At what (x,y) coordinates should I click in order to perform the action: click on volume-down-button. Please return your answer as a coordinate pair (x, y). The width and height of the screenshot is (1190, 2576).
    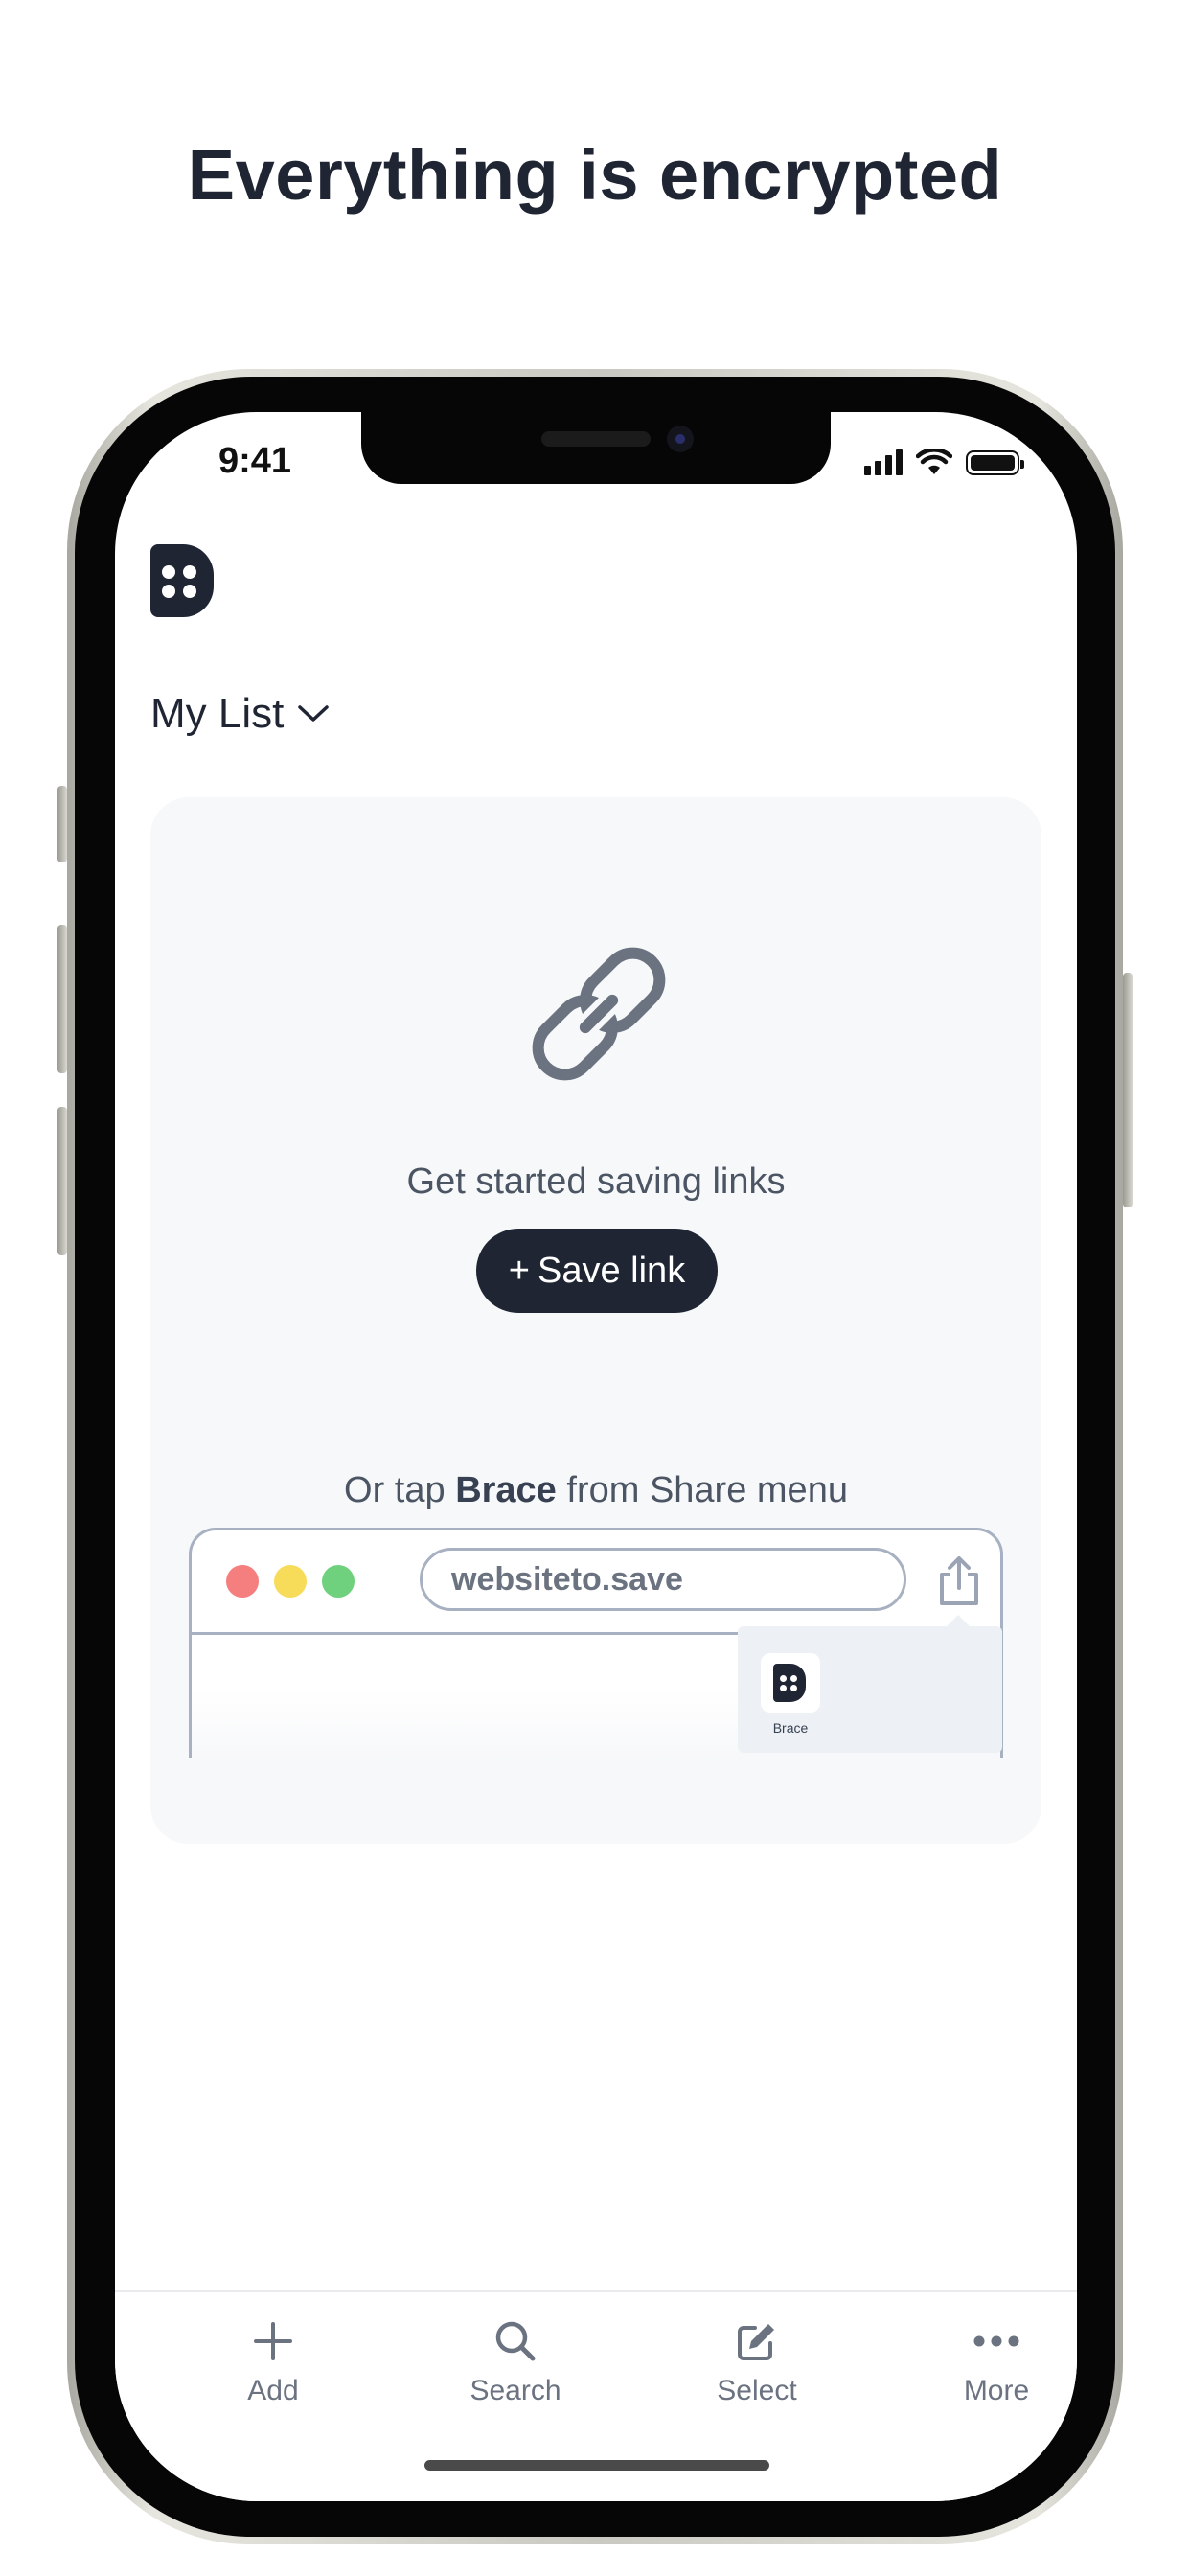
    Looking at the image, I should click on (62, 1181).